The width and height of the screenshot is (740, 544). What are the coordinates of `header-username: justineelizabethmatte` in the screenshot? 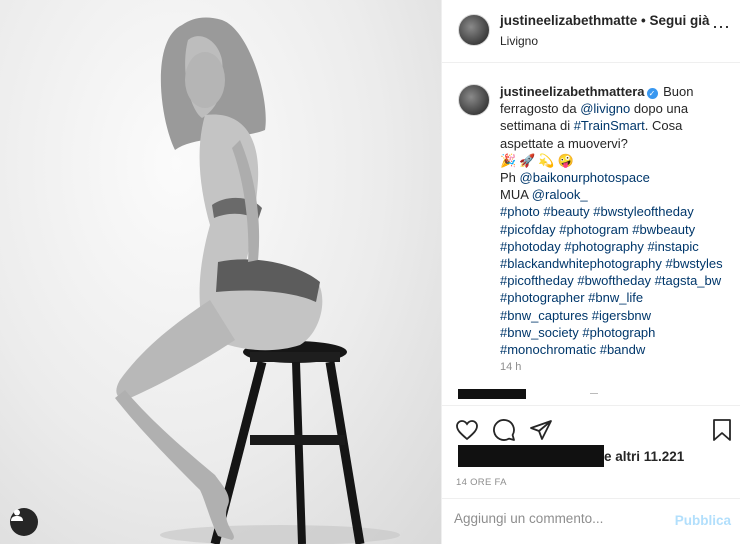 It's located at (568, 20).